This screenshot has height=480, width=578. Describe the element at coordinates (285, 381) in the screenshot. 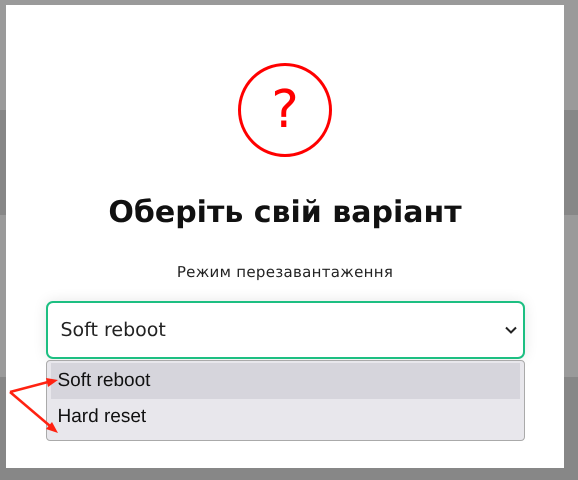

I see `dropdown-option: Soft reboot` at that location.